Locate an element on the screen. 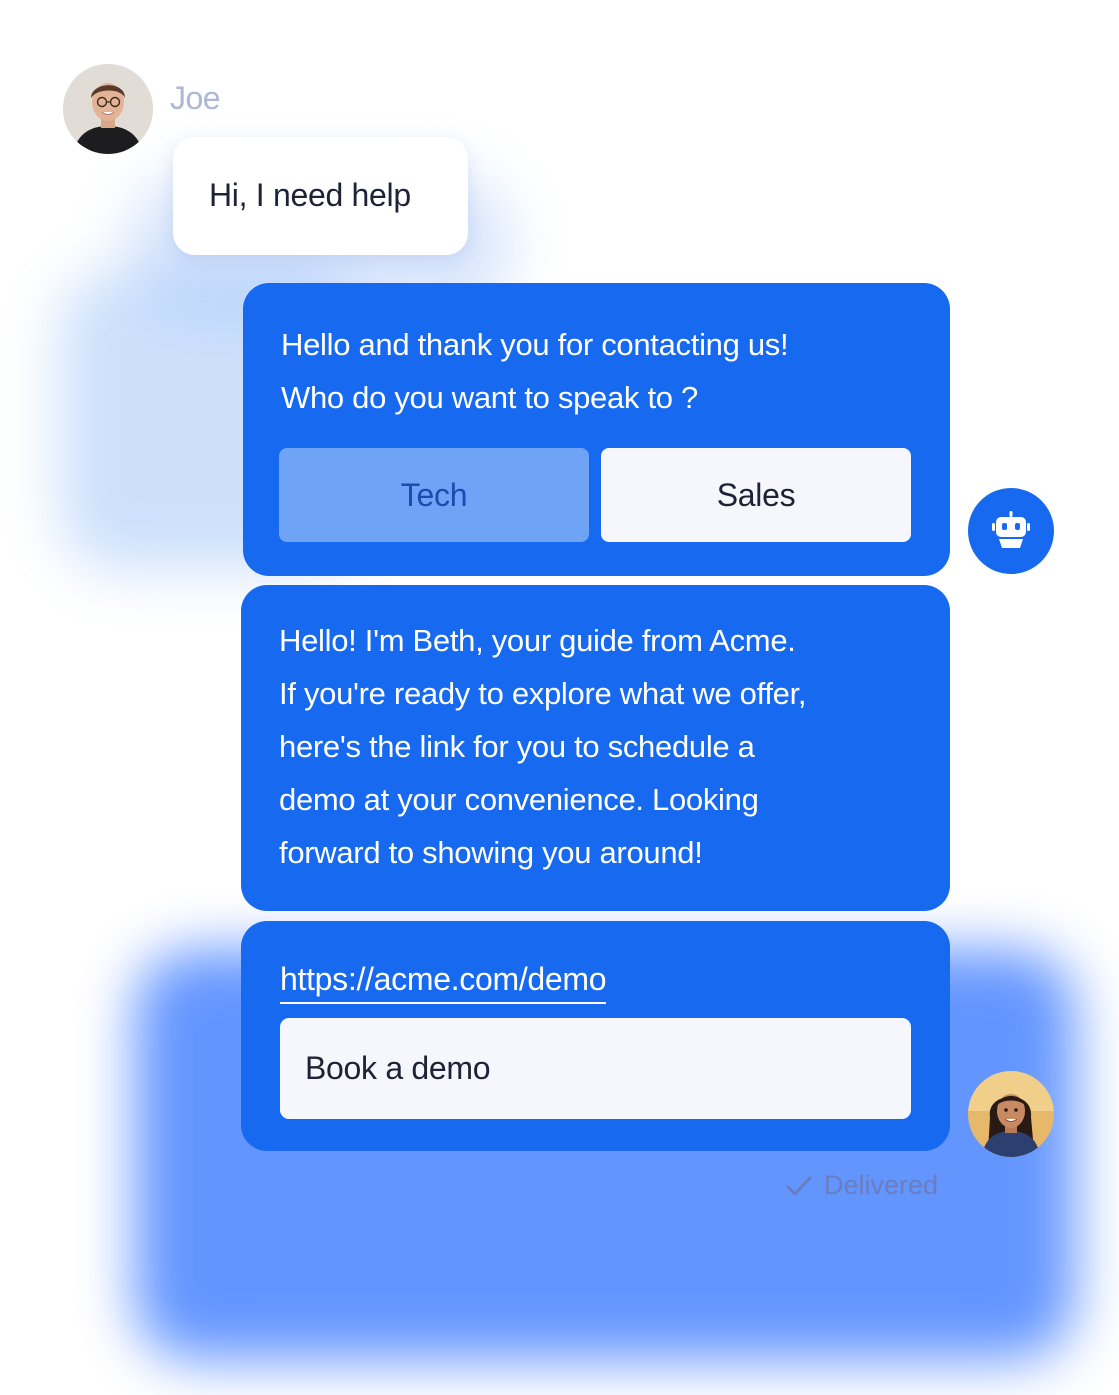  demo-link: https://acme.com/demo is located at coordinates (443, 982).